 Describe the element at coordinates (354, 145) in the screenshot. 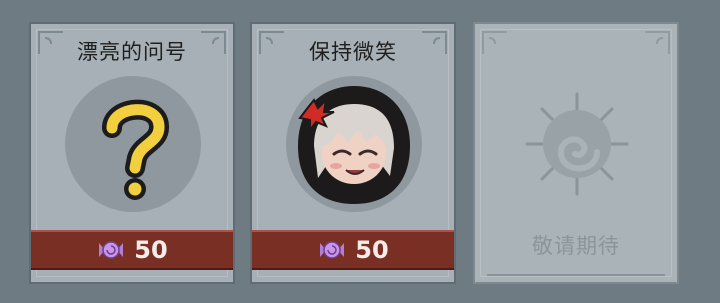

I see `smiling-girl-avatar` at that location.